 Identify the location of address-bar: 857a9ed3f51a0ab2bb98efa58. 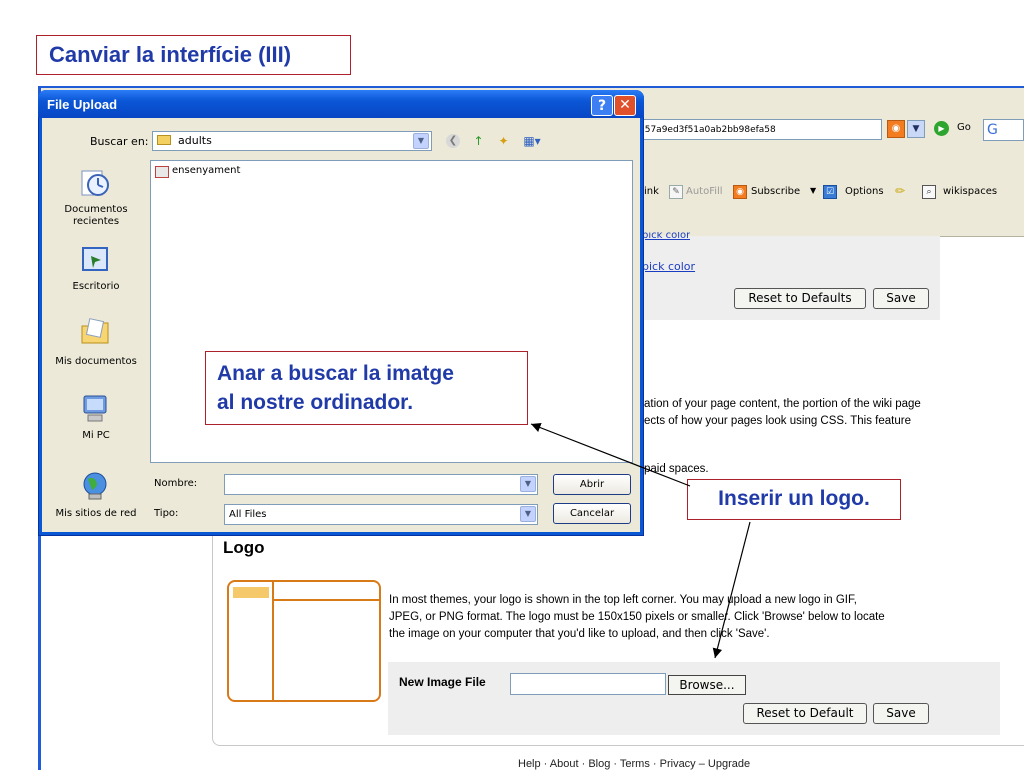
(757, 129).